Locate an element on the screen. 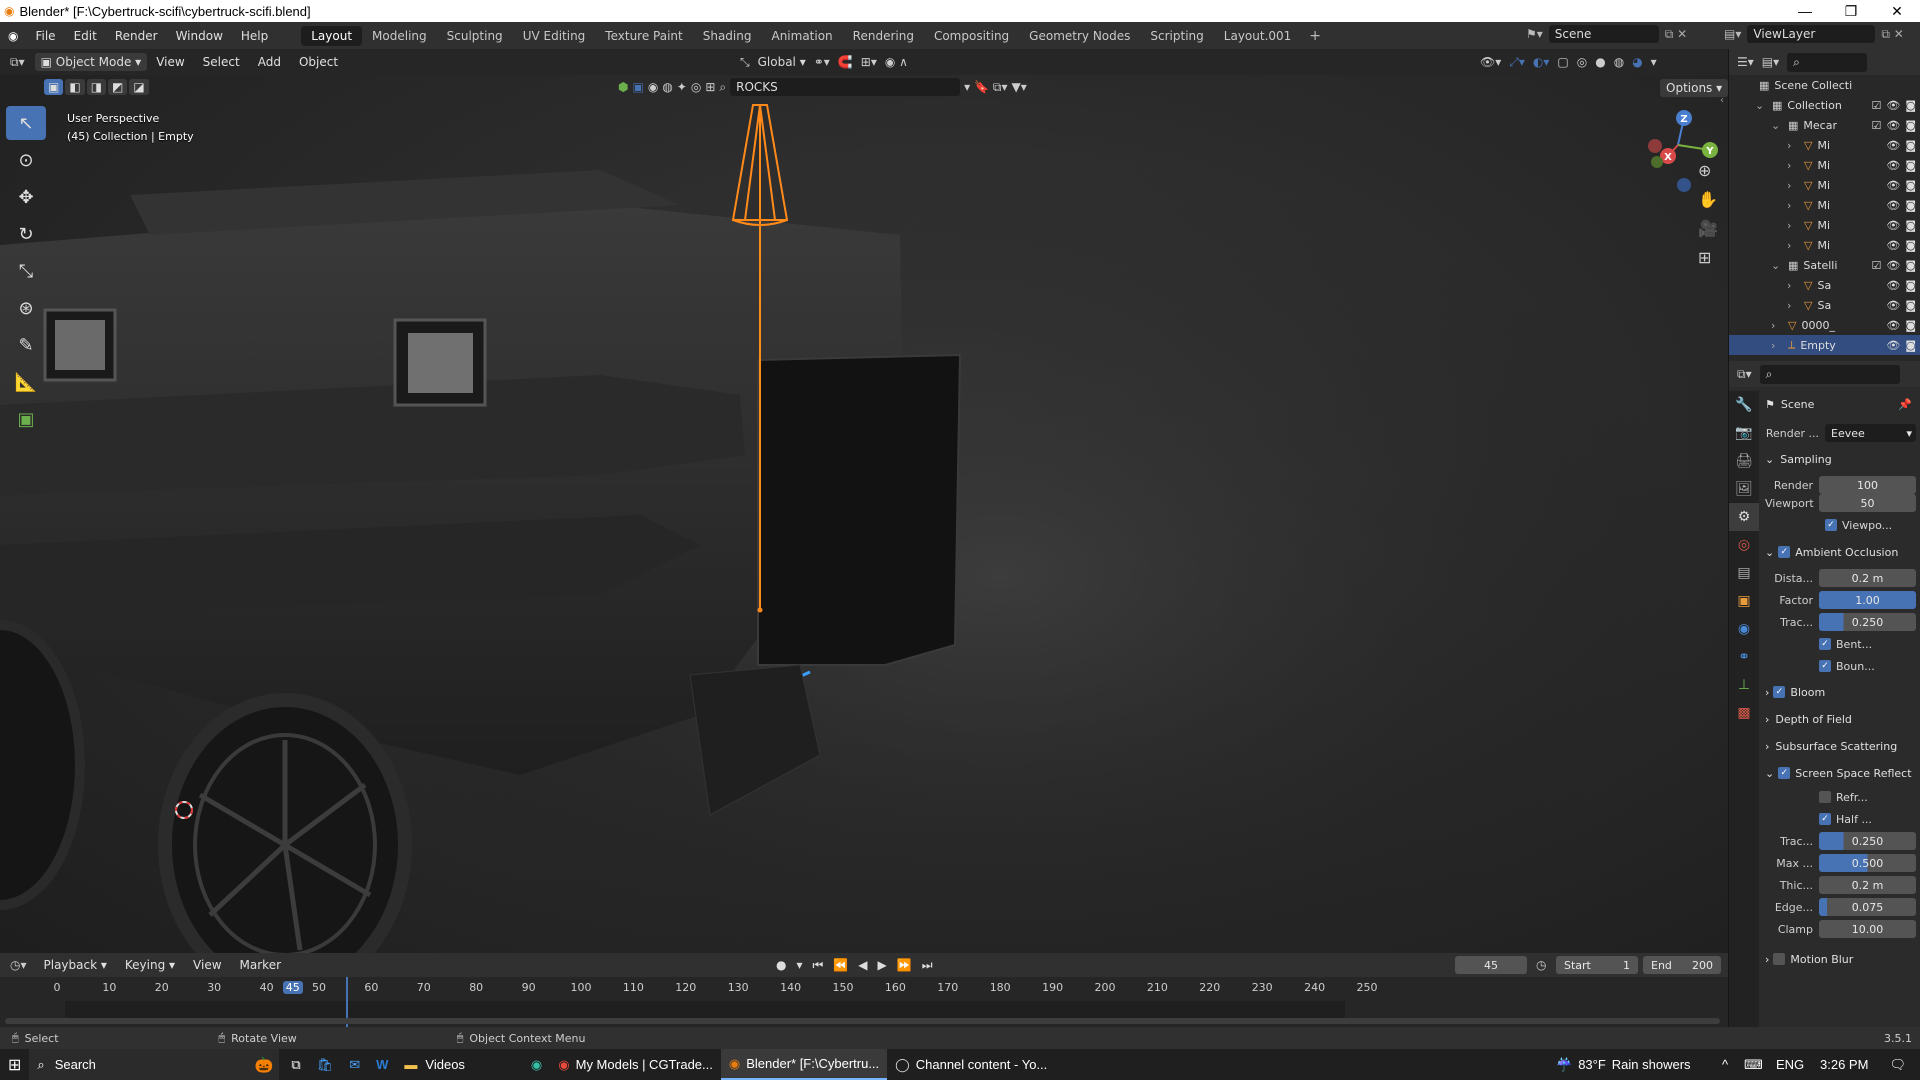  ssr-edge-field: 0.075 is located at coordinates (1867, 907).